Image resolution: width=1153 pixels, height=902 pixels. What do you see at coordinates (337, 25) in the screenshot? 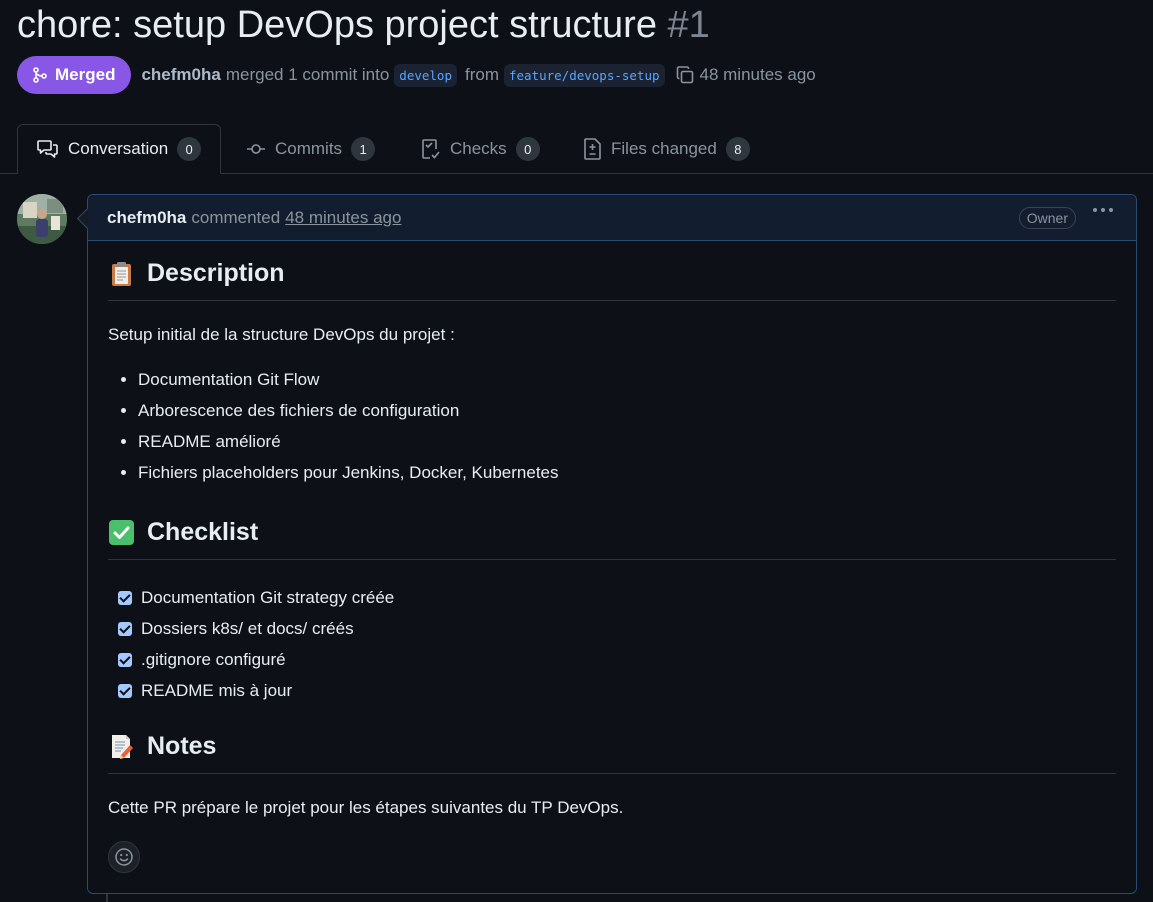
I see `pr-title-text: chore: setup DevOps project structure` at bounding box center [337, 25].